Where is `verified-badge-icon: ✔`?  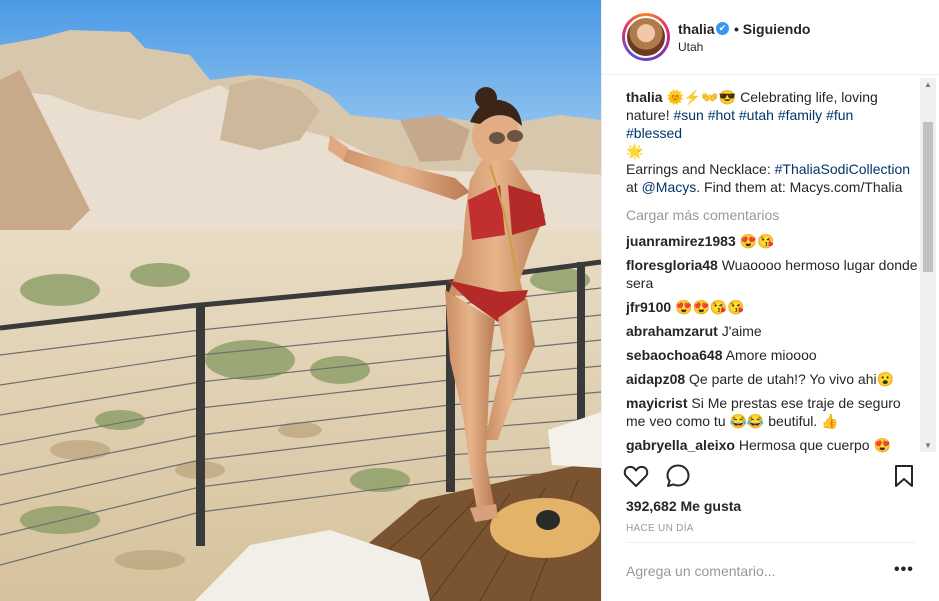 verified-badge-icon: ✔ is located at coordinates (722, 28).